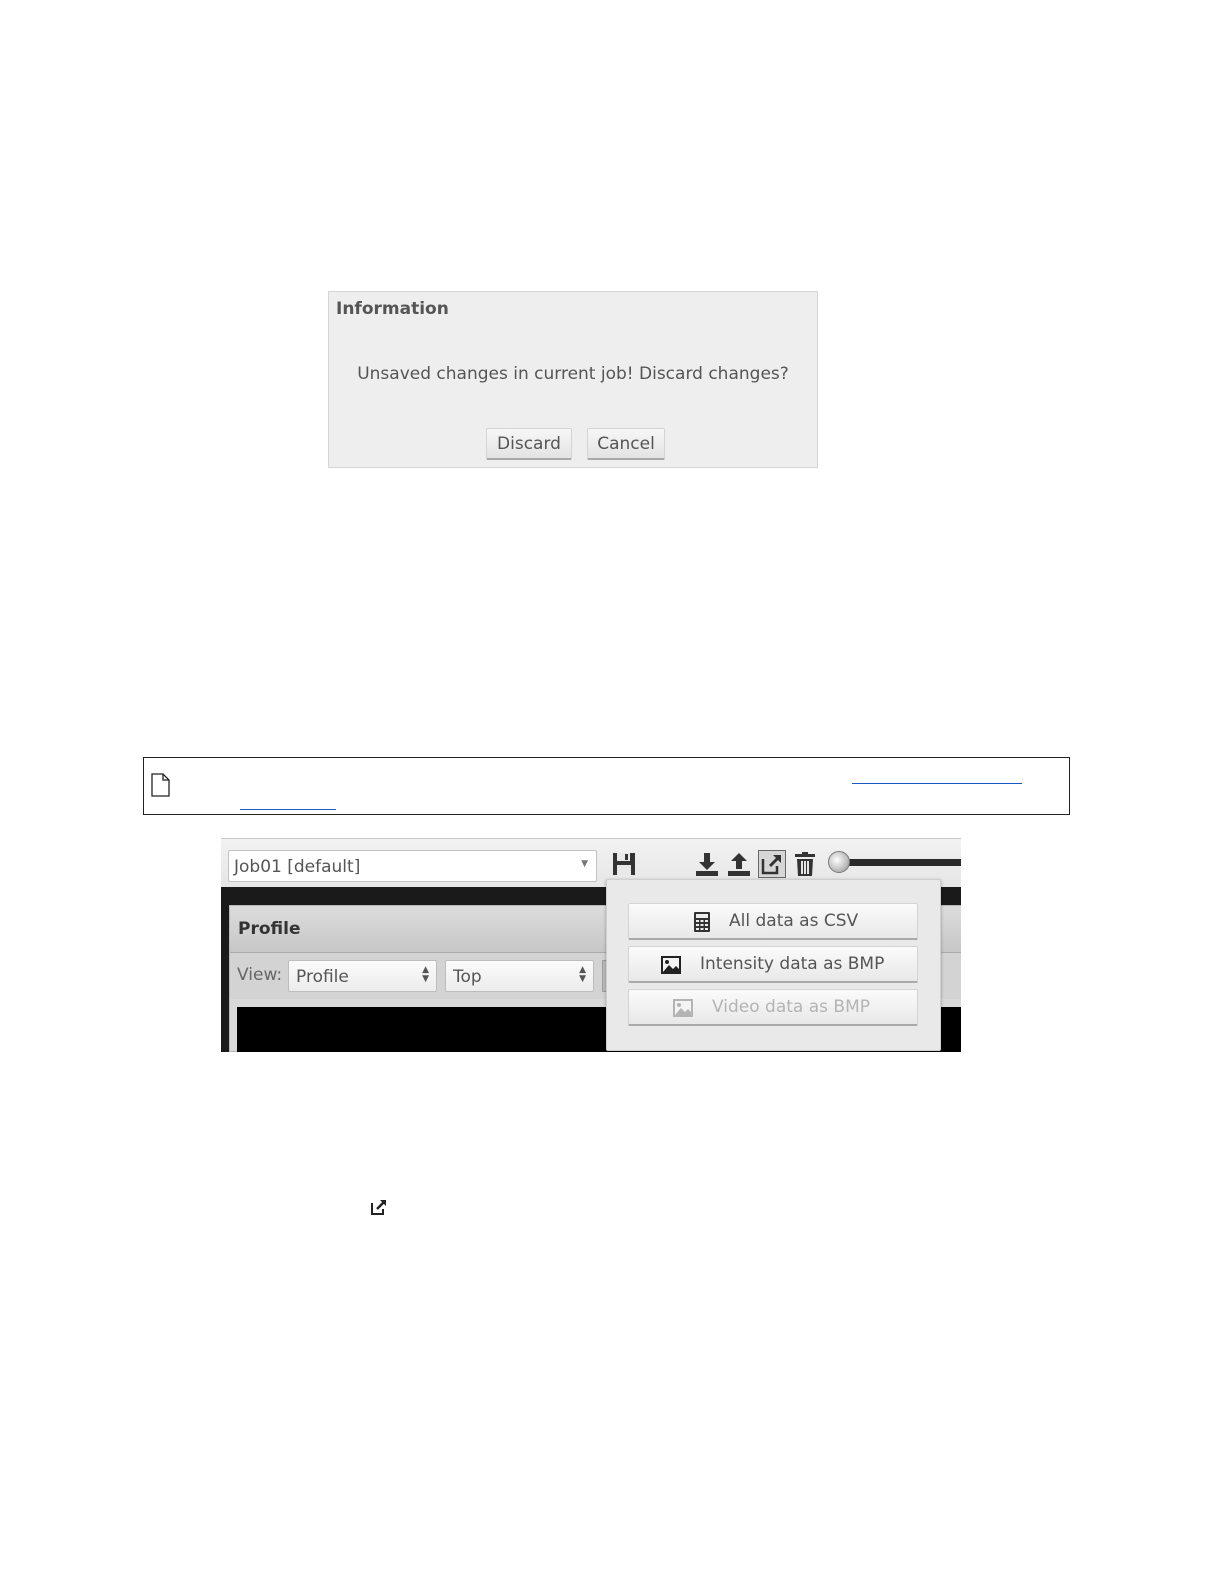 This screenshot has width=1224, height=1584. I want to click on note-box, so click(606, 786).